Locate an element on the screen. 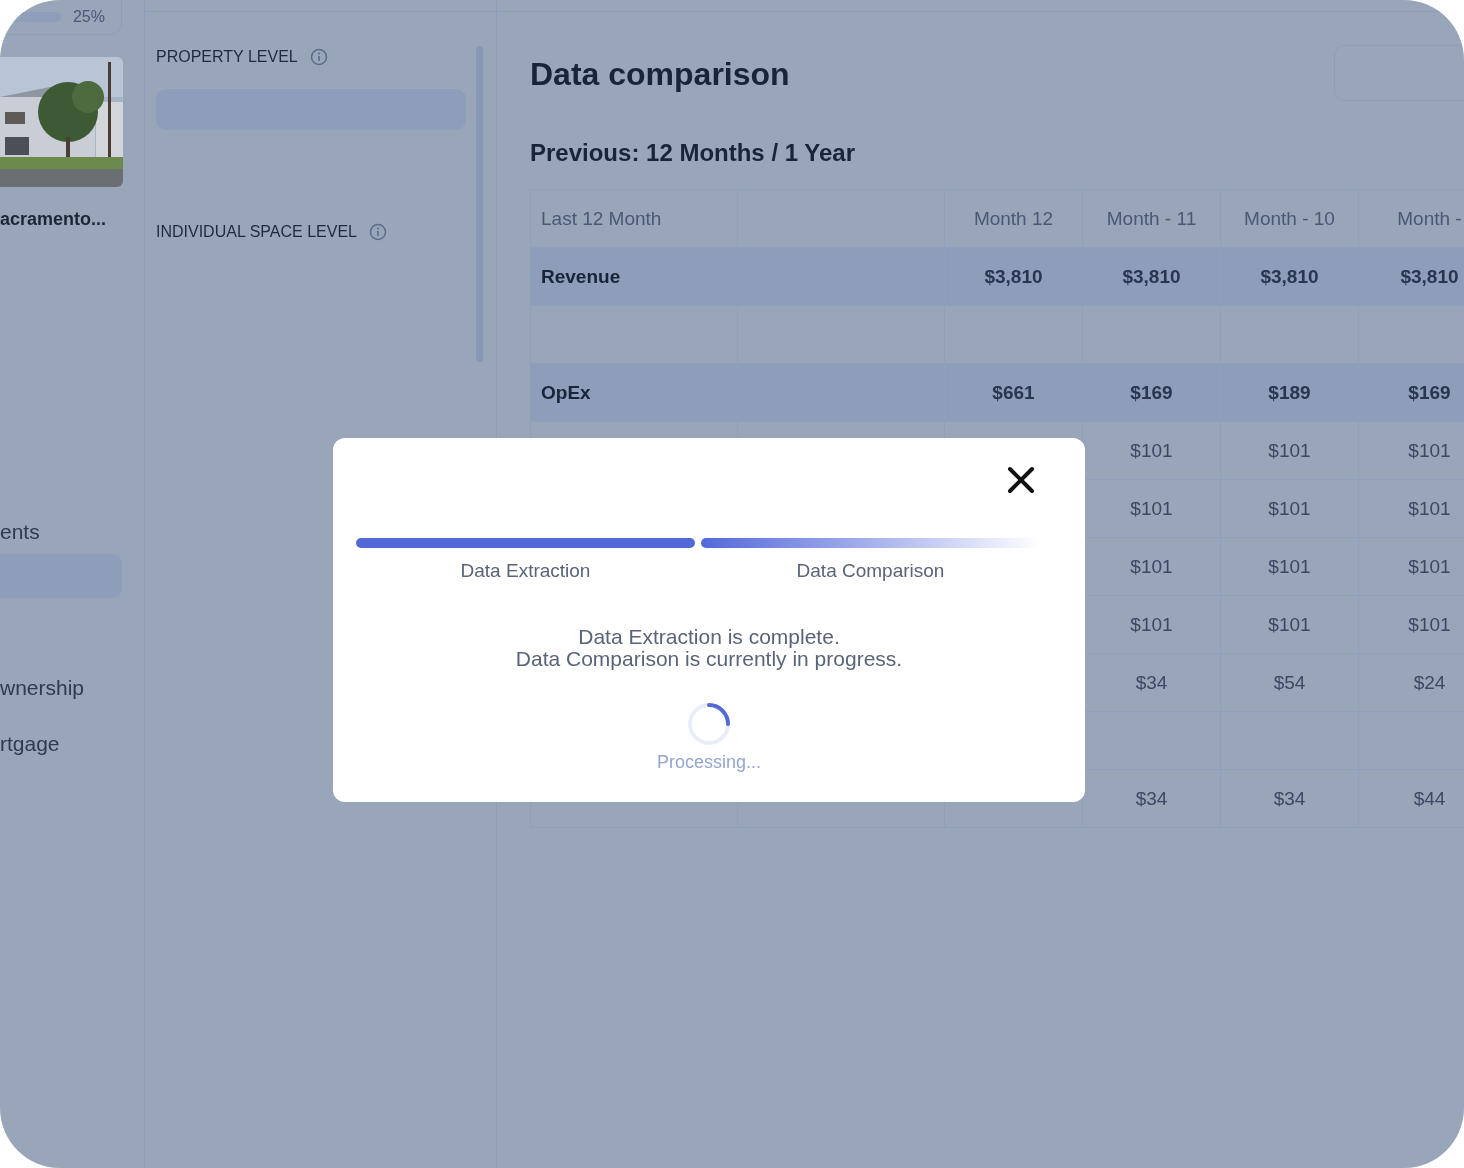  spinner-icon is located at coordinates (709, 724).